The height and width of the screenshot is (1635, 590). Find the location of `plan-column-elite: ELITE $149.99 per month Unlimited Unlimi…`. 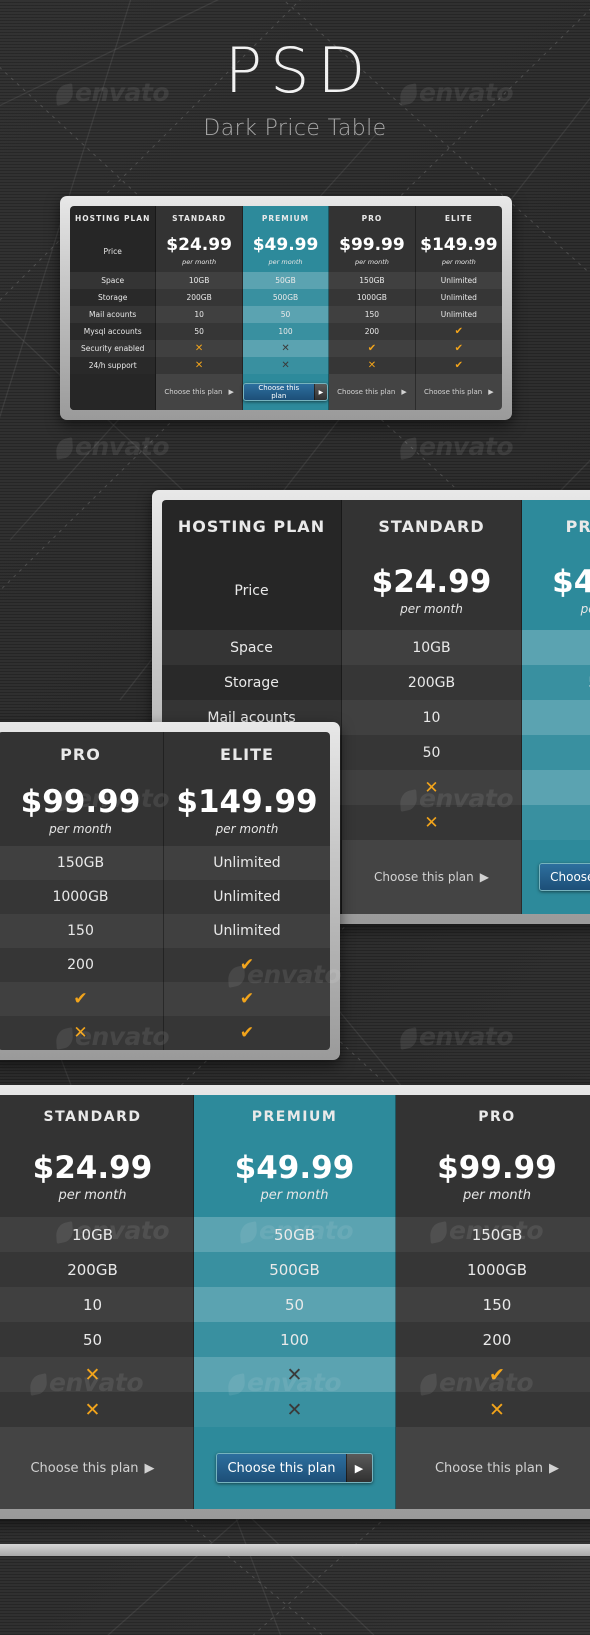

plan-column-elite: ELITE $149.99 per month Unlimited Unlimi… is located at coordinates (247, 891).